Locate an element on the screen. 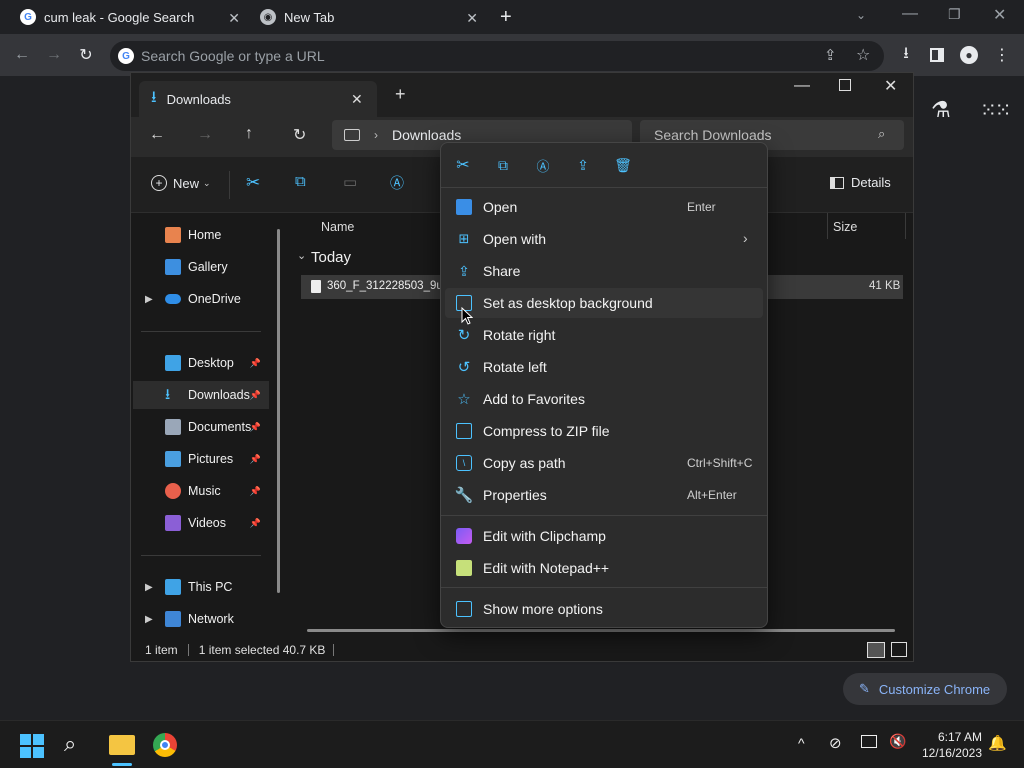 This screenshot has width=1024, height=768. customize-chrome-button: ✎ Customize Chrome is located at coordinates (925, 689).